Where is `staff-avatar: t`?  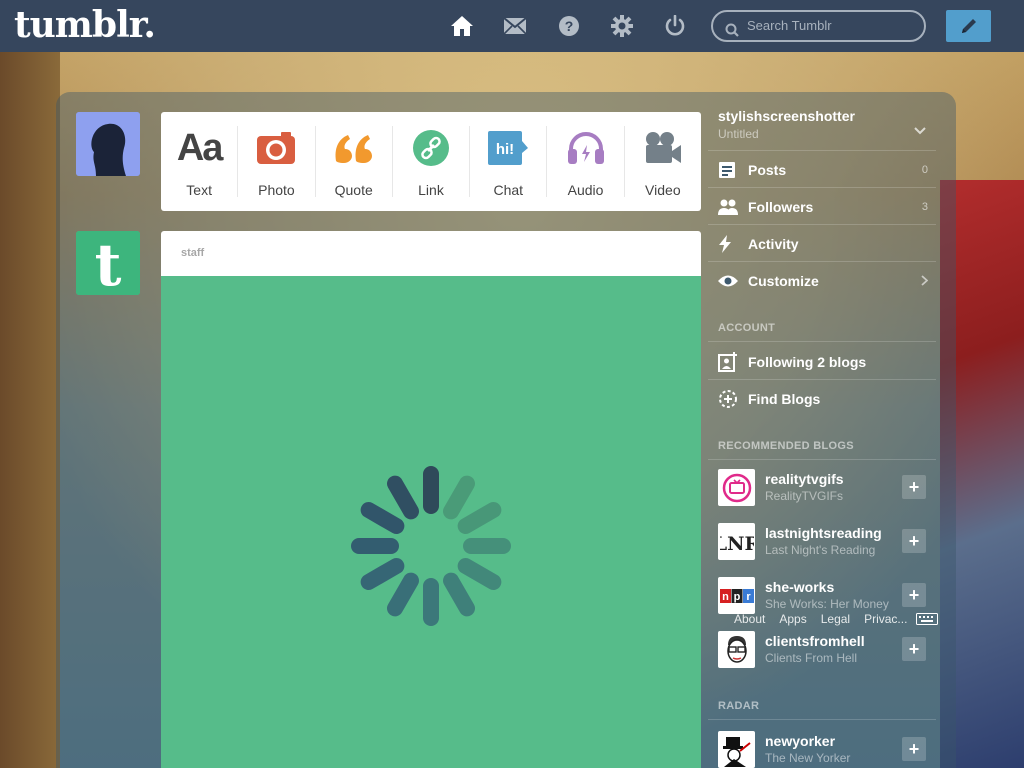
staff-avatar: t is located at coordinates (108, 263).